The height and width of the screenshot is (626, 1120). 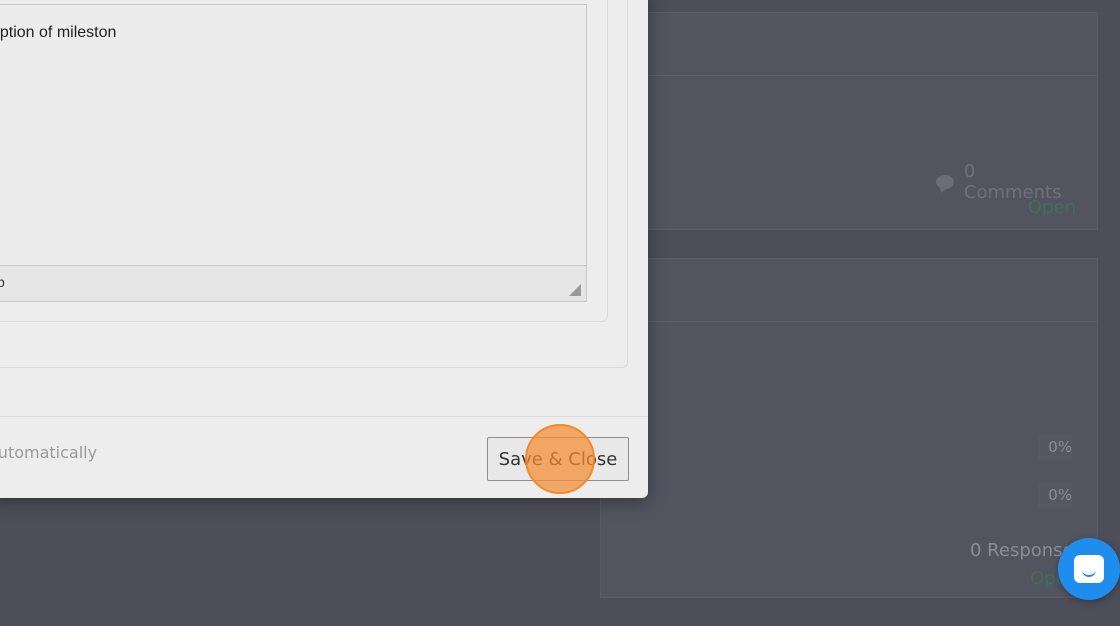 I want to click on save-close-button: Save & Close, so click(x=558, y=459).